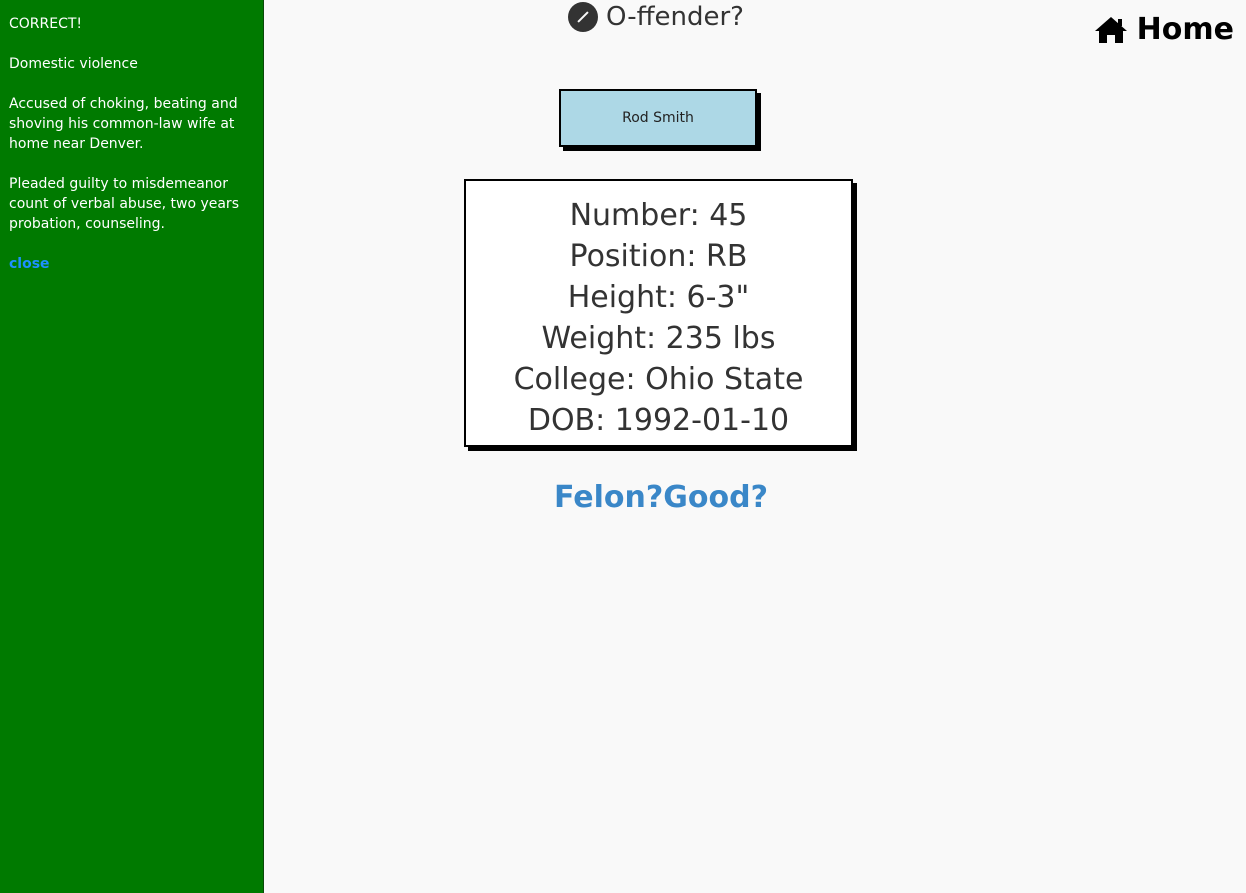 Image resolution: width=1246 pixels, height=893 pixels. What do you see at coordinates (583, 17) in the screenshot?
I see `football-icon` at bounding box center [583, 17].